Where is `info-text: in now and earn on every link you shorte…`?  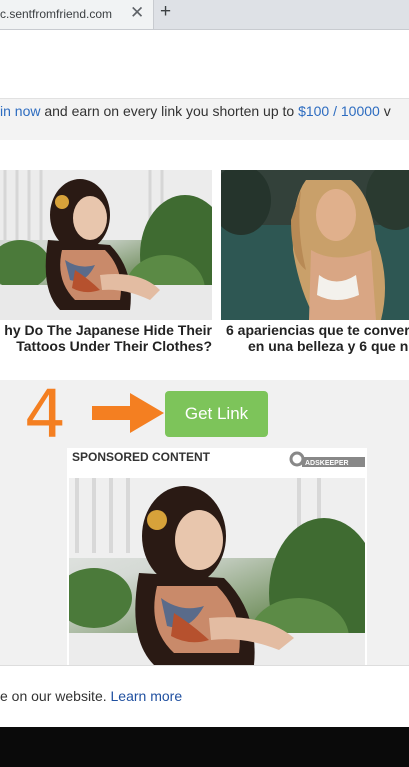
info-text: in now and earn on every link you shorte… is located at coordinates (195, 111).